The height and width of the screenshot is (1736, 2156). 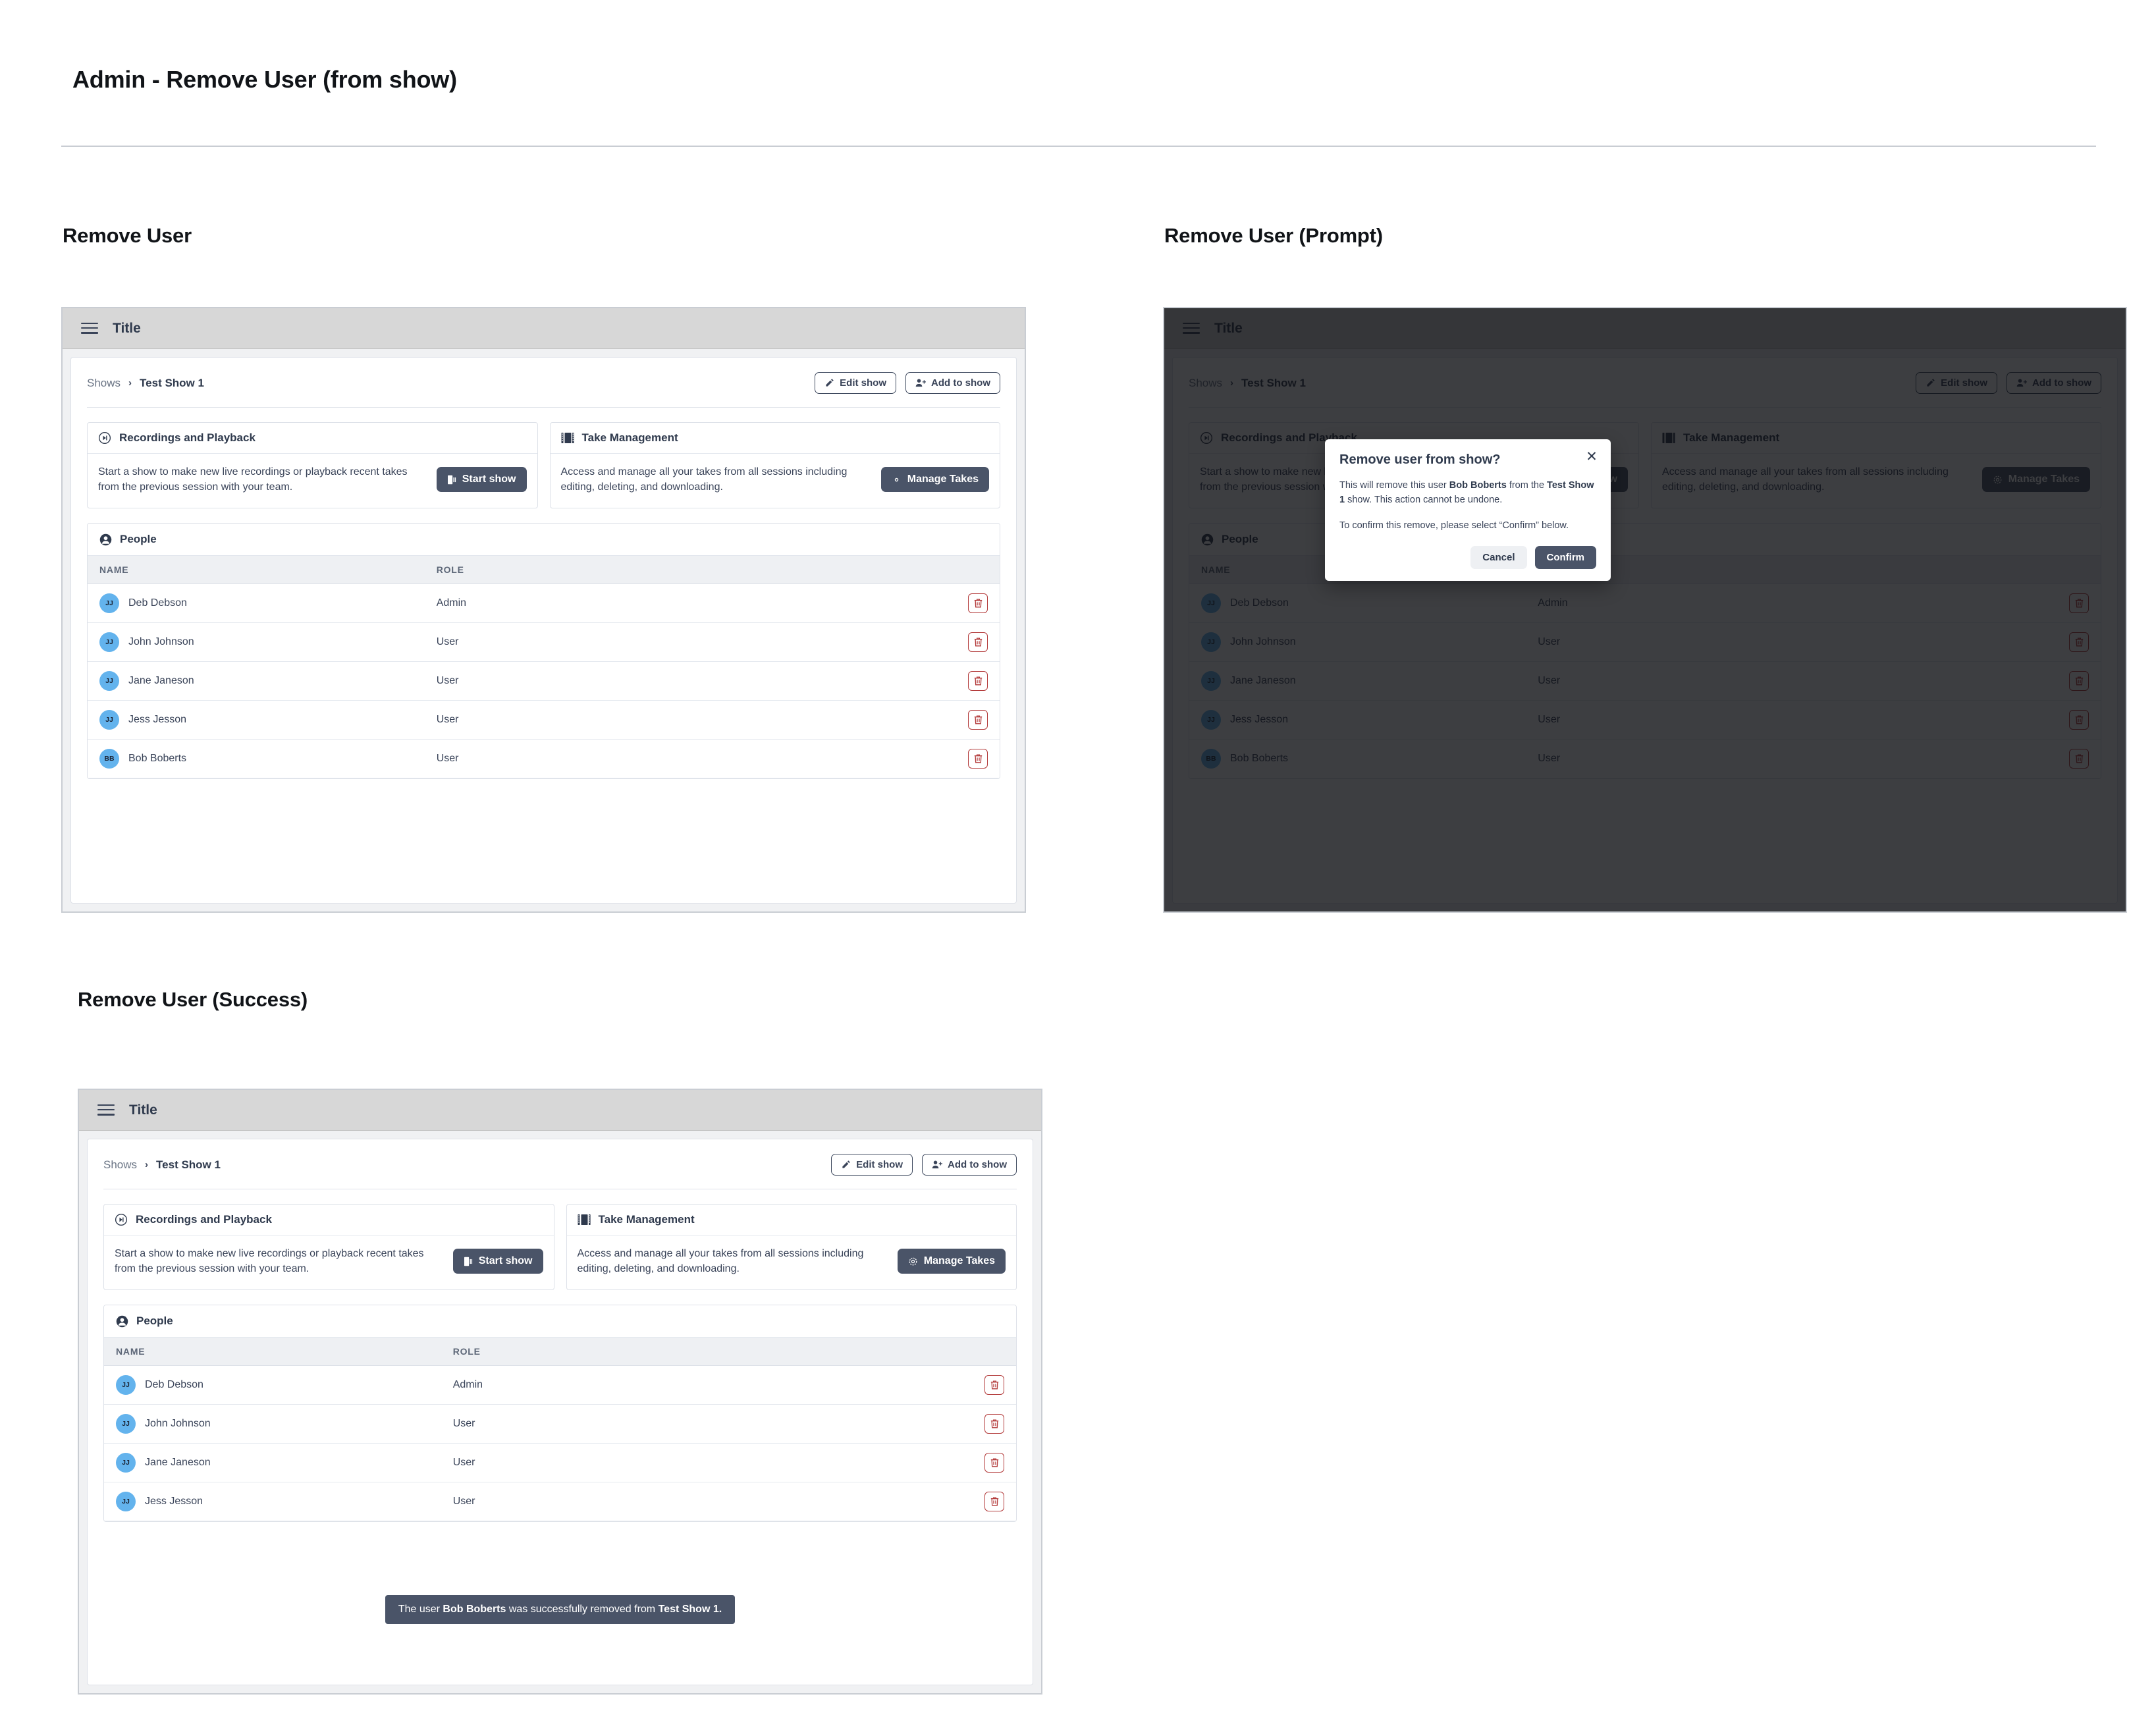 What do you see at coordinates (138, 539) in the screenshot?
I see `people-title: People` at bounding box center [138, 539].